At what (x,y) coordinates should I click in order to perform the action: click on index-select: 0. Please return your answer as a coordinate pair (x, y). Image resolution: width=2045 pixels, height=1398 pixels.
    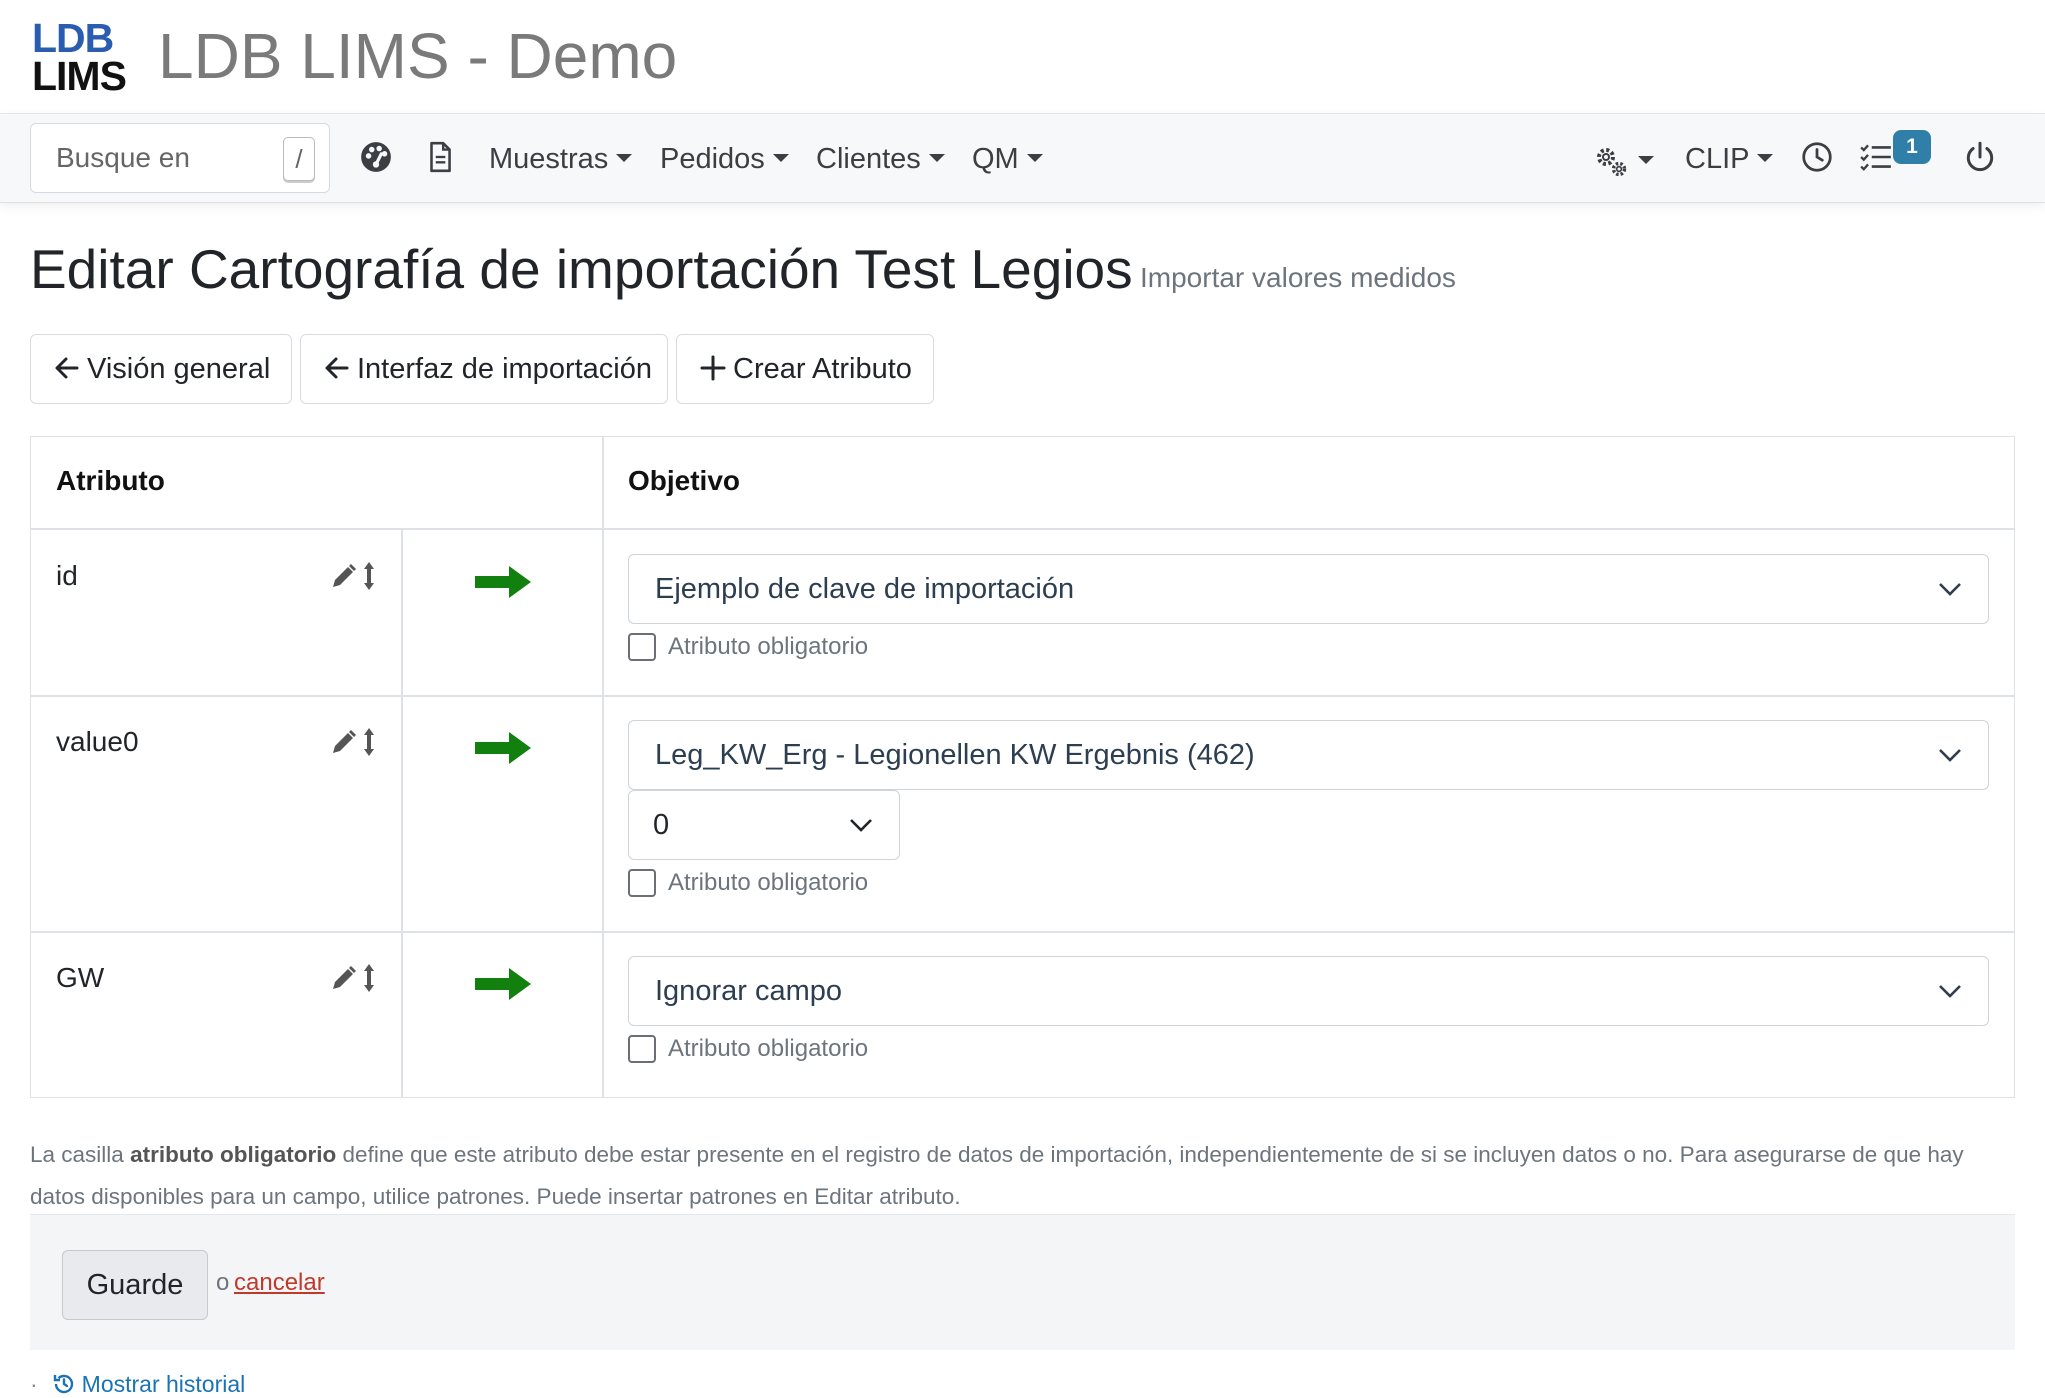
    Looking at the image, I should click on (764, 825).